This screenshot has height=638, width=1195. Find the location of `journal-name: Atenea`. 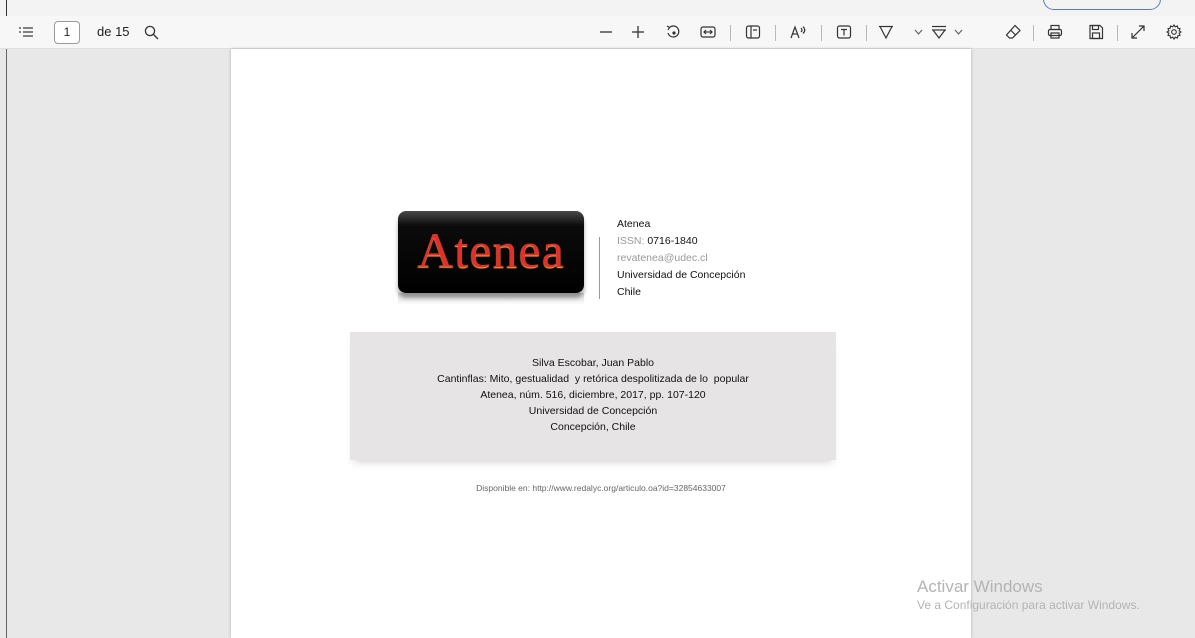

journal-name: Atenea is located at coordinates (634, 224).